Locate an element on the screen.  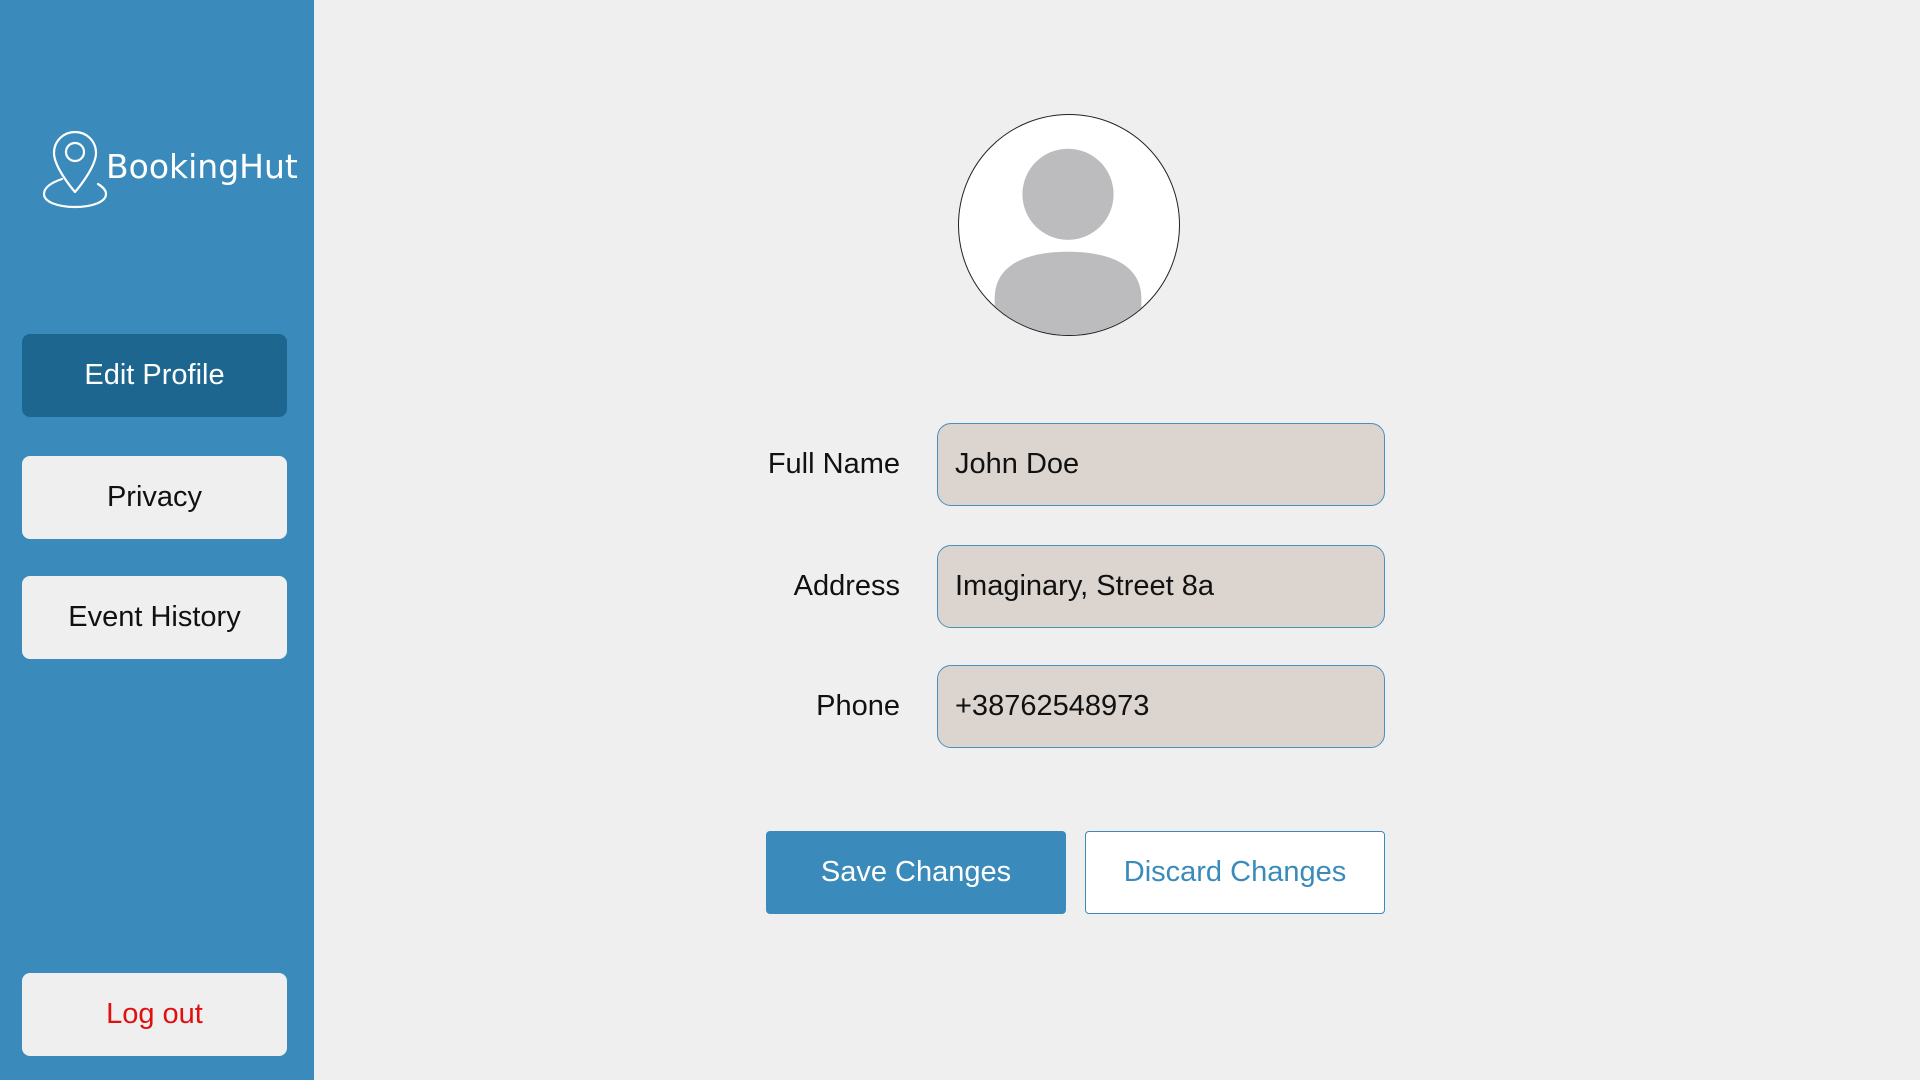
address-input is located at coordinates (1161, 586).